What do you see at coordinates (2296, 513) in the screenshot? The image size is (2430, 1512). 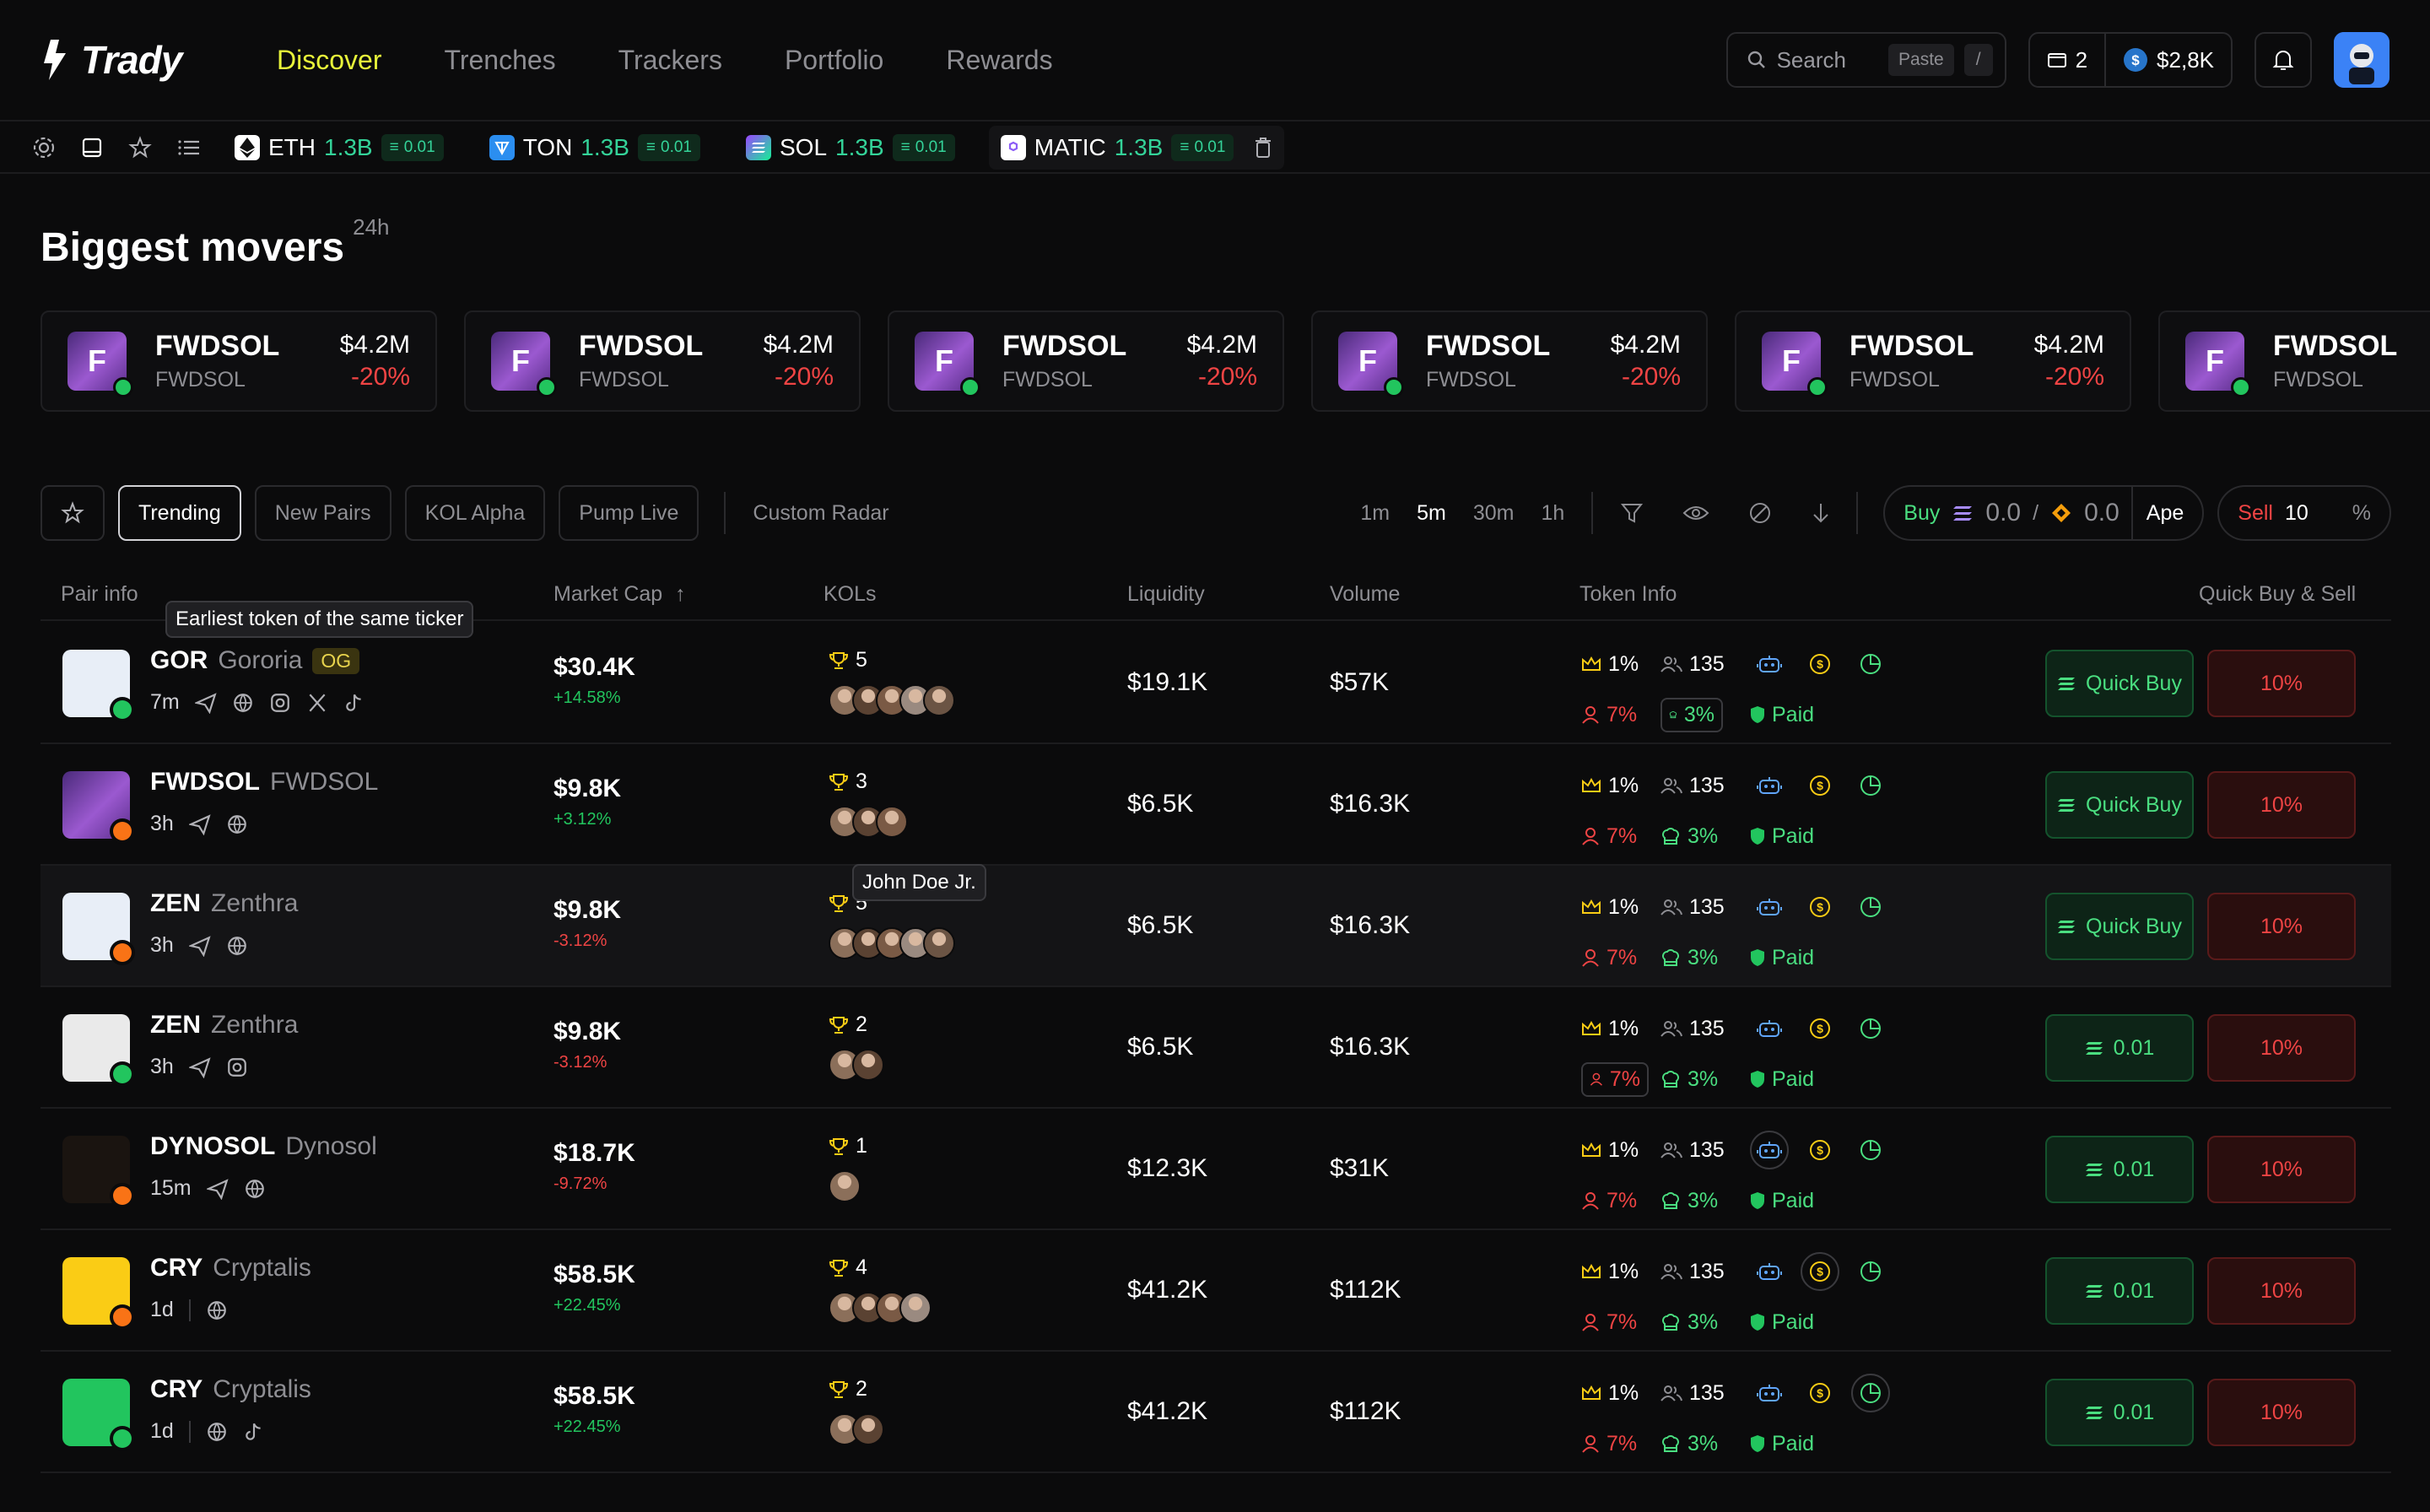 I see `sell-amount: 10` at bounding box center [2296, 513].